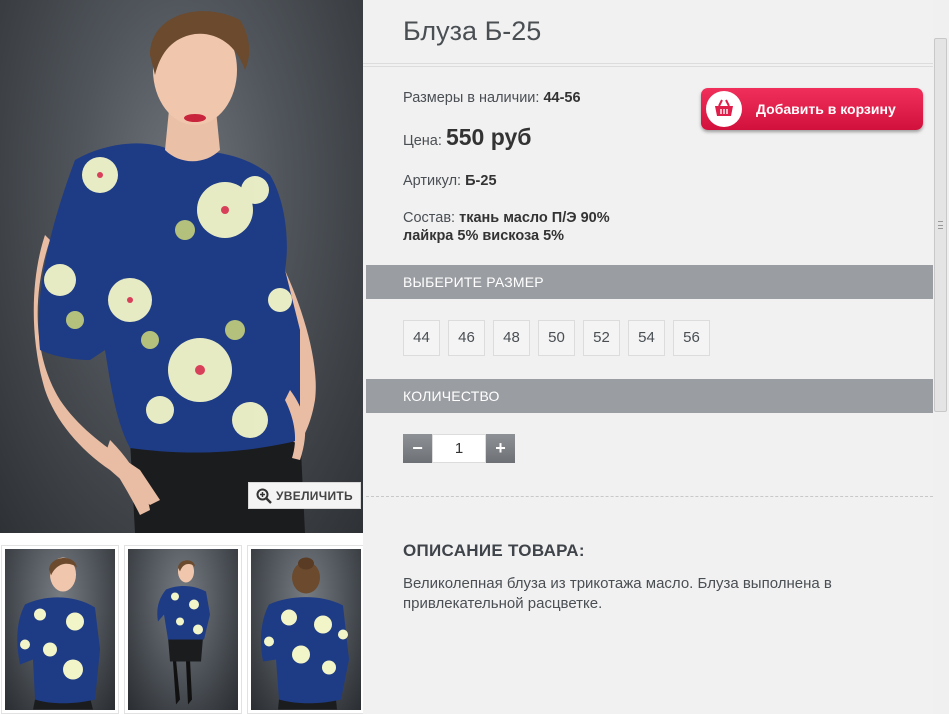 This screenshot has height=714, width=949. Describe the element at coordinates (648, 65) in the screenshot. I see `title-divider` at that location.